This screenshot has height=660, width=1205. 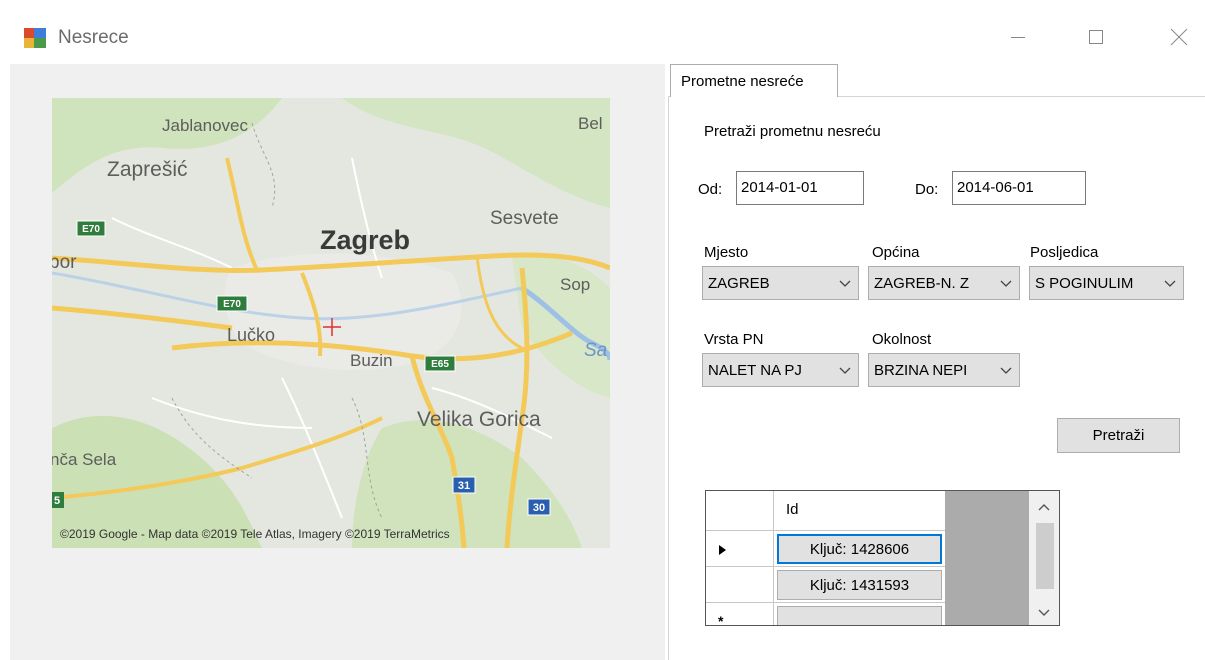 I want to click on road-shield-30: 30, so click(x=539, y=507).